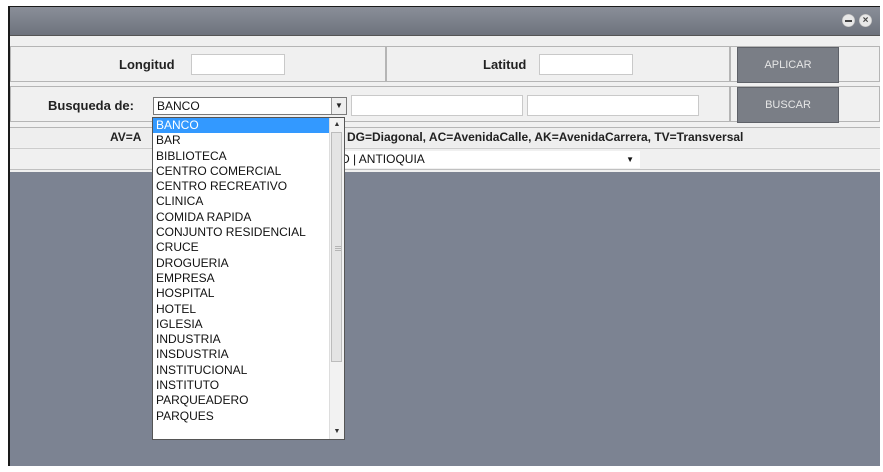 This screenshot has width=883, height=472. I want to click on dropdown-option: BAR, so click(242, 140).